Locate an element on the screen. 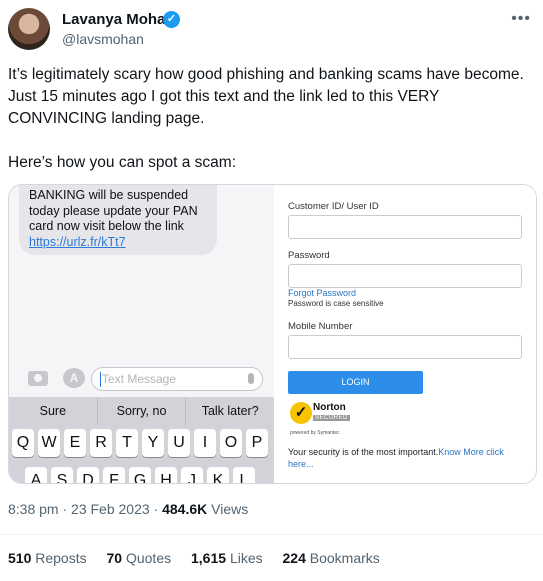  reposts-label: Reposts is located at coordinates (61, 558).